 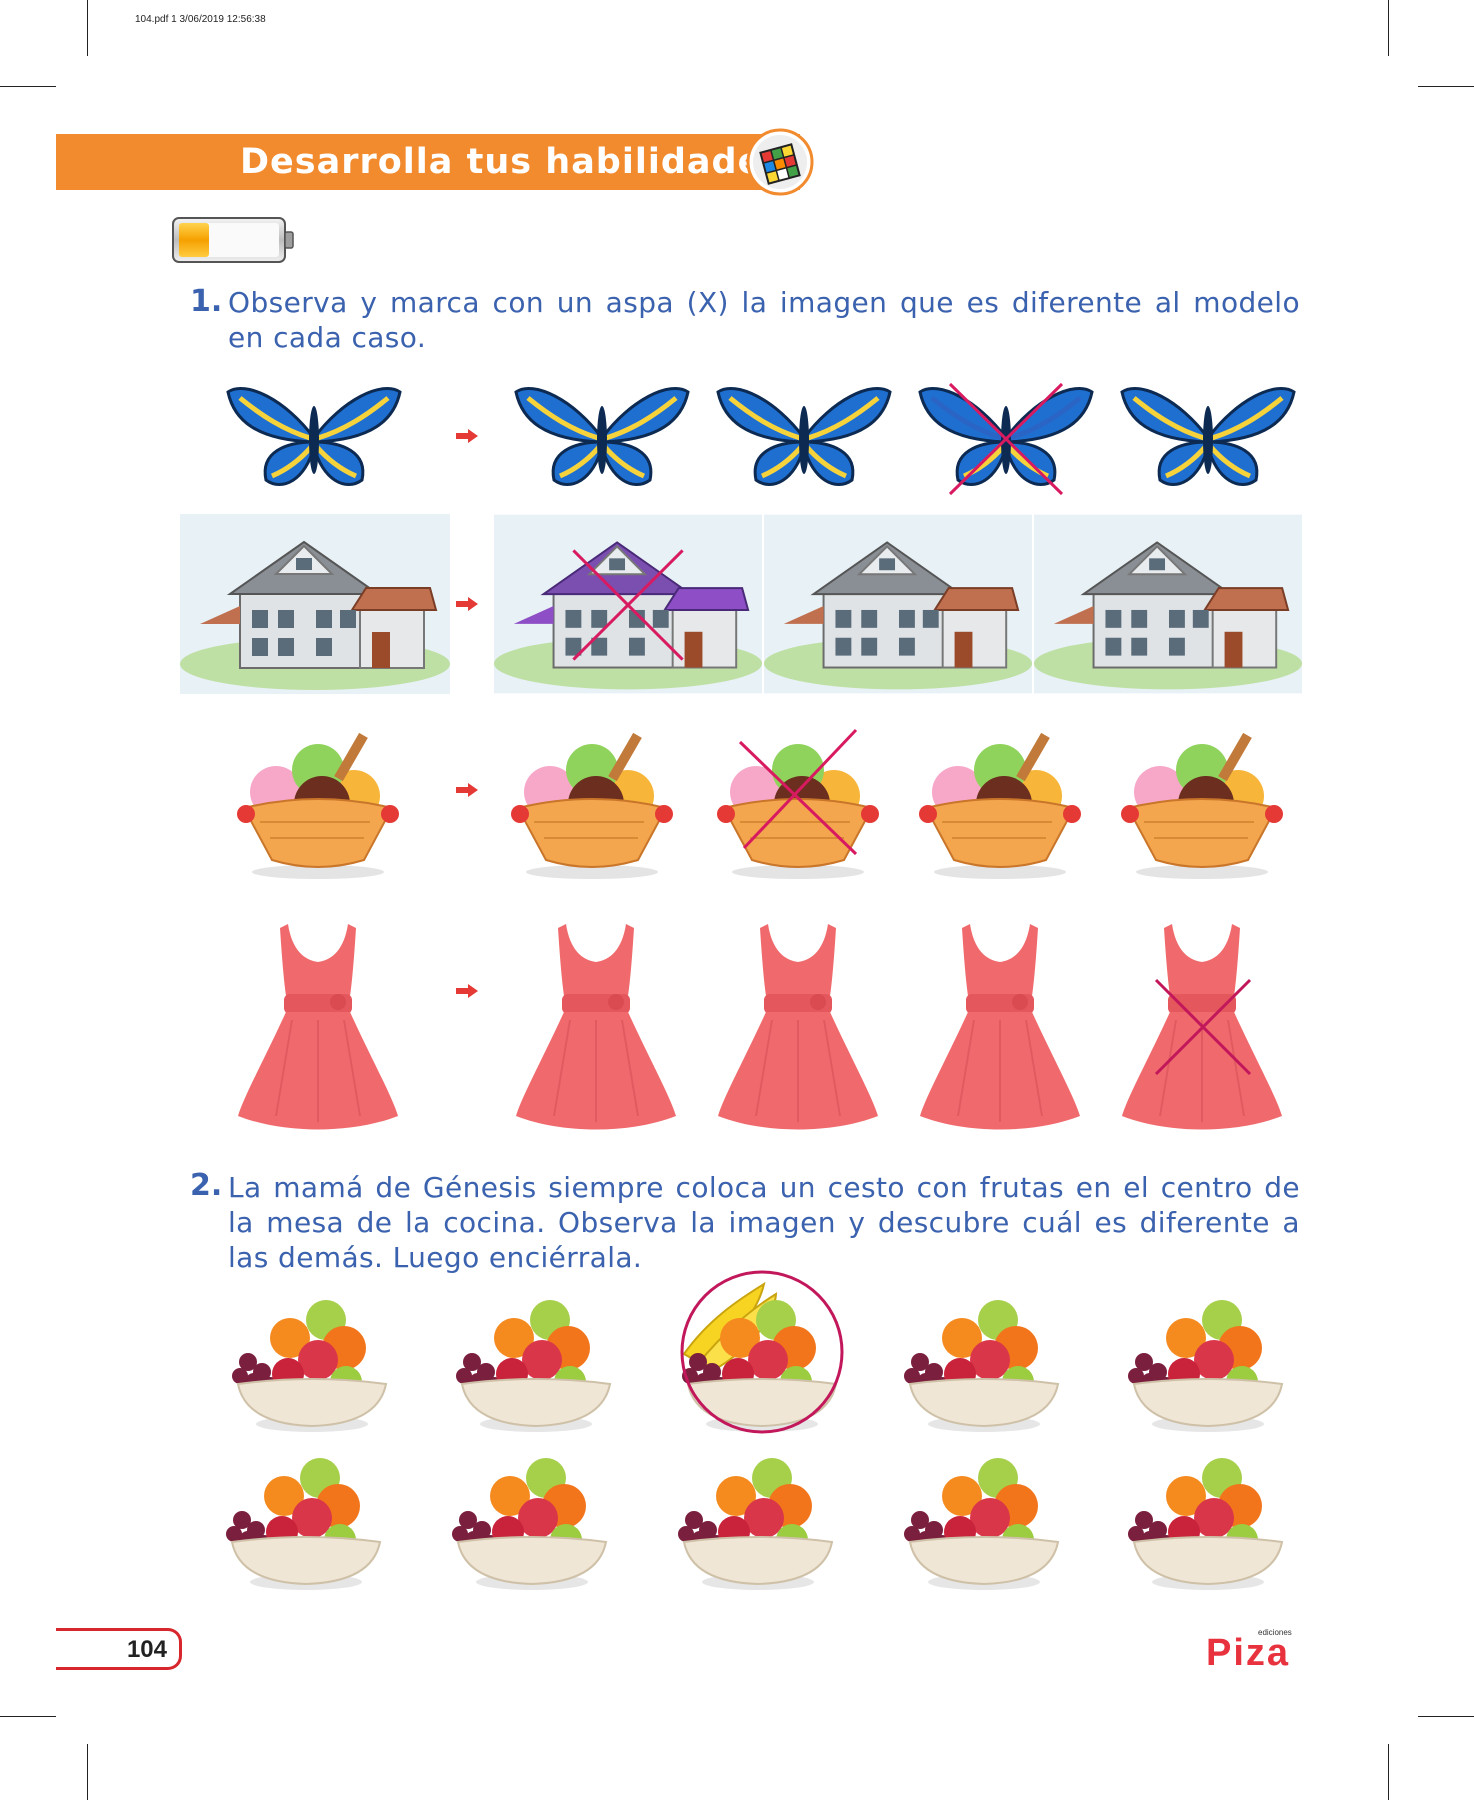 What do you see at coordinates (314, 436) in the screenshot?
I see `butterfly-model` at bounding box center [314, 436].